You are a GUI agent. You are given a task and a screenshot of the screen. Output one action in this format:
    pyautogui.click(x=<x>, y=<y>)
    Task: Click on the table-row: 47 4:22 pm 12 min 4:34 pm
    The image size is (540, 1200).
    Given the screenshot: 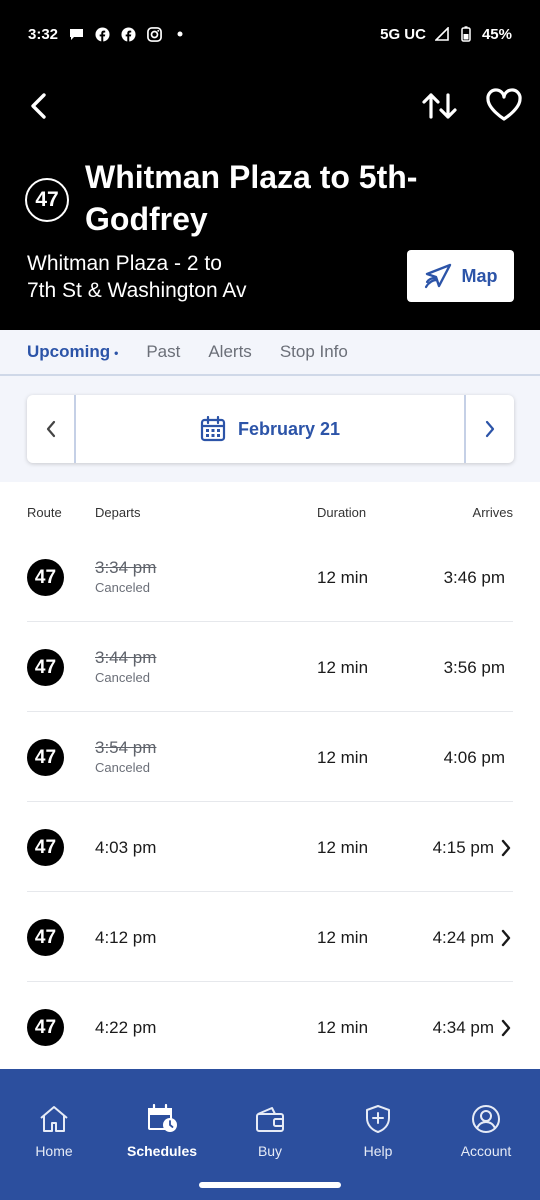 What is the action you would take?
    pyautogui.click(x=270, y=1027)
    